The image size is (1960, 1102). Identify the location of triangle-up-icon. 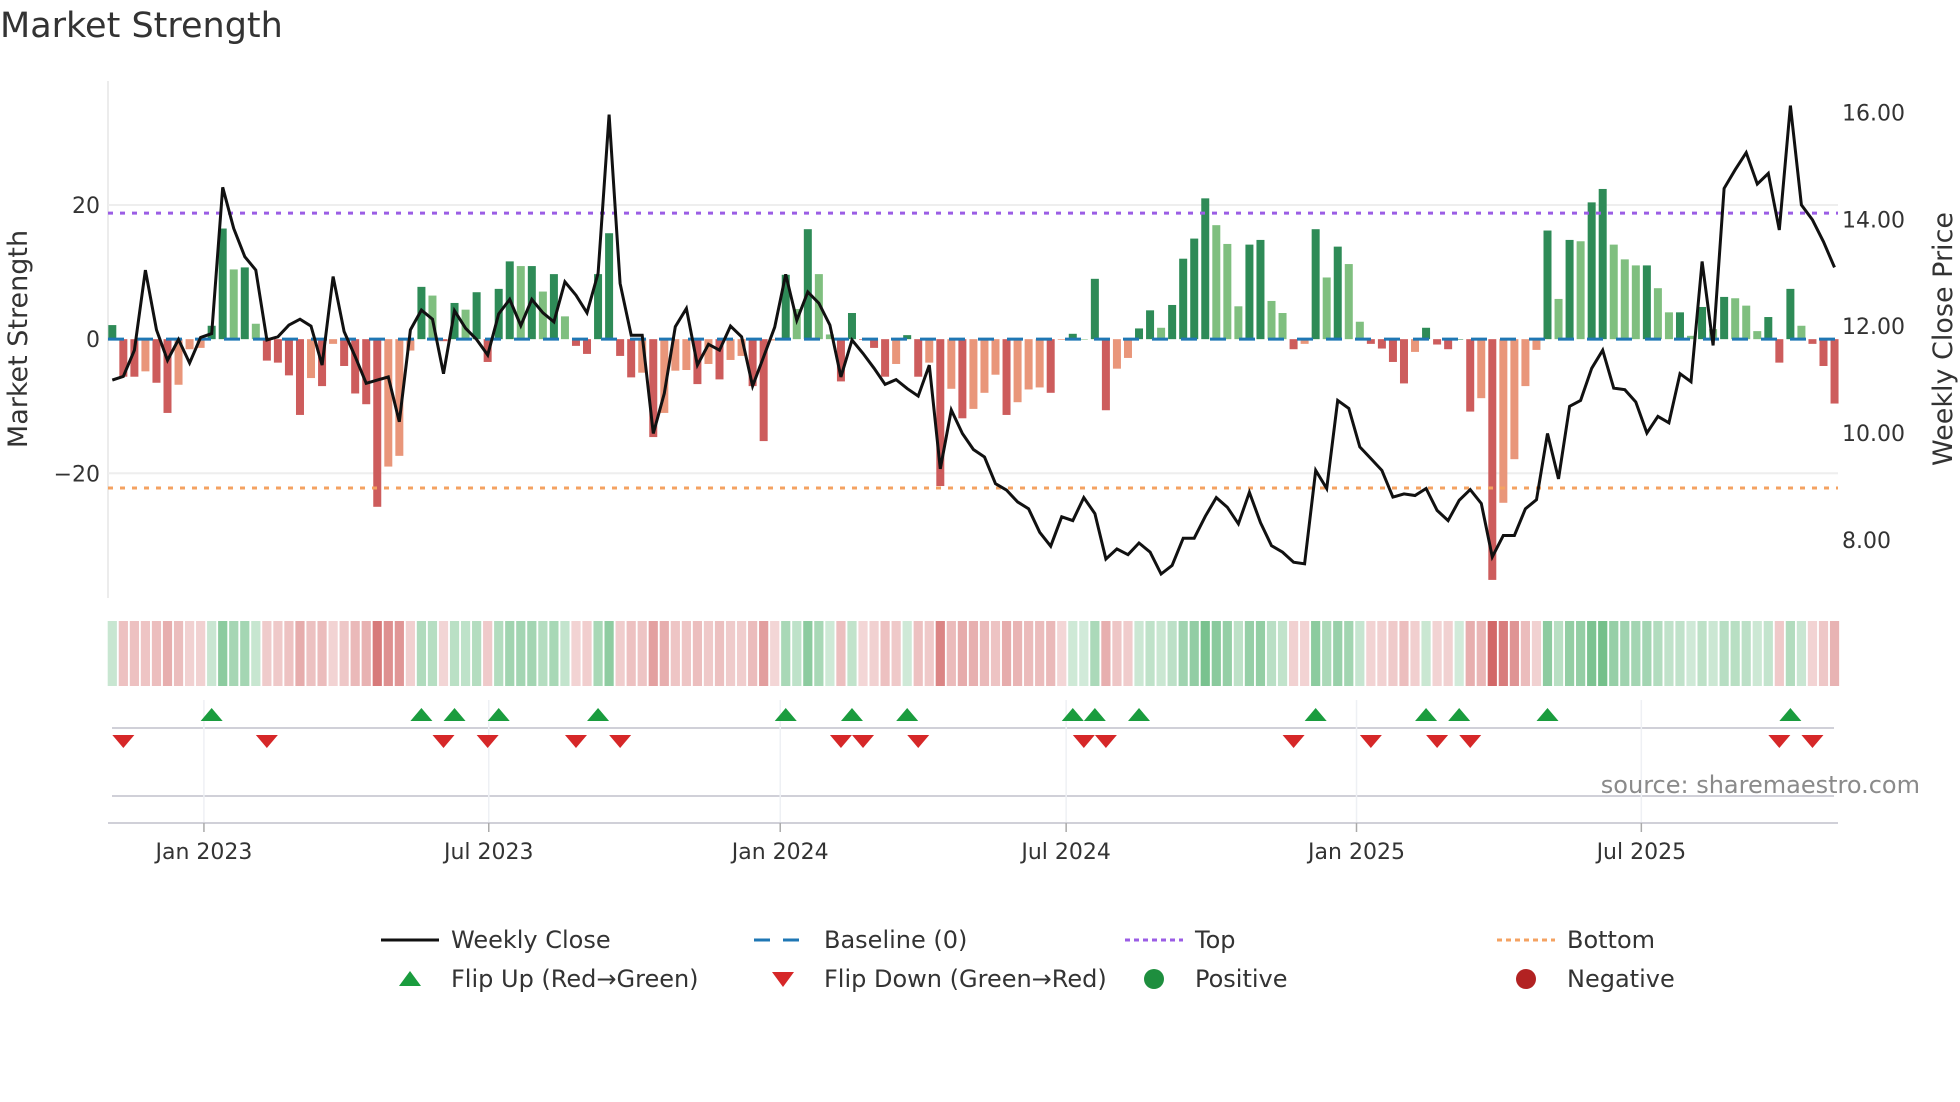
(410, 978).